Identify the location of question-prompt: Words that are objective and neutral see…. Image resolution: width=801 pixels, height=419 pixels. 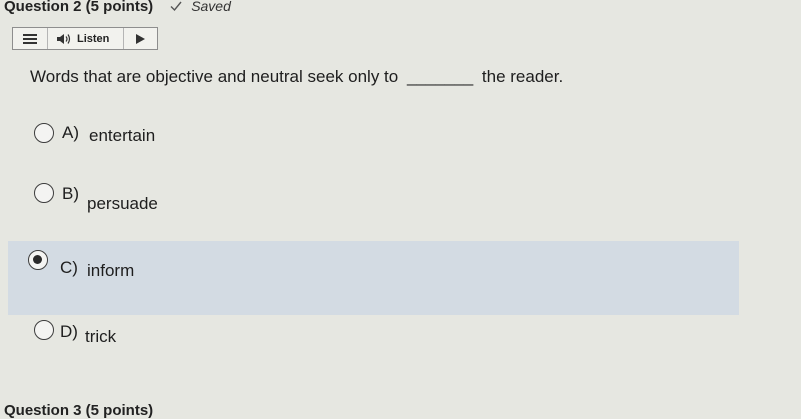
(296, 77).